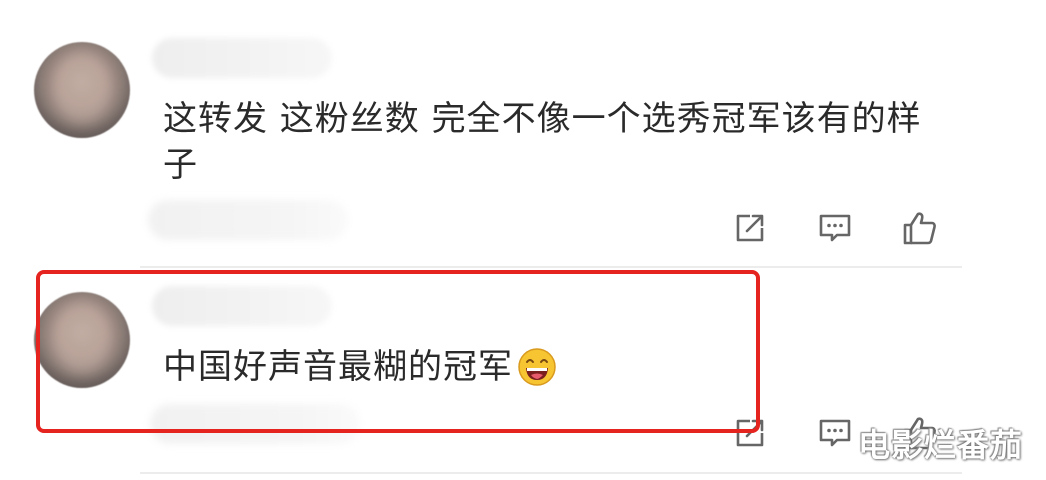  I want to click on comment-actions, so click(835, 228).